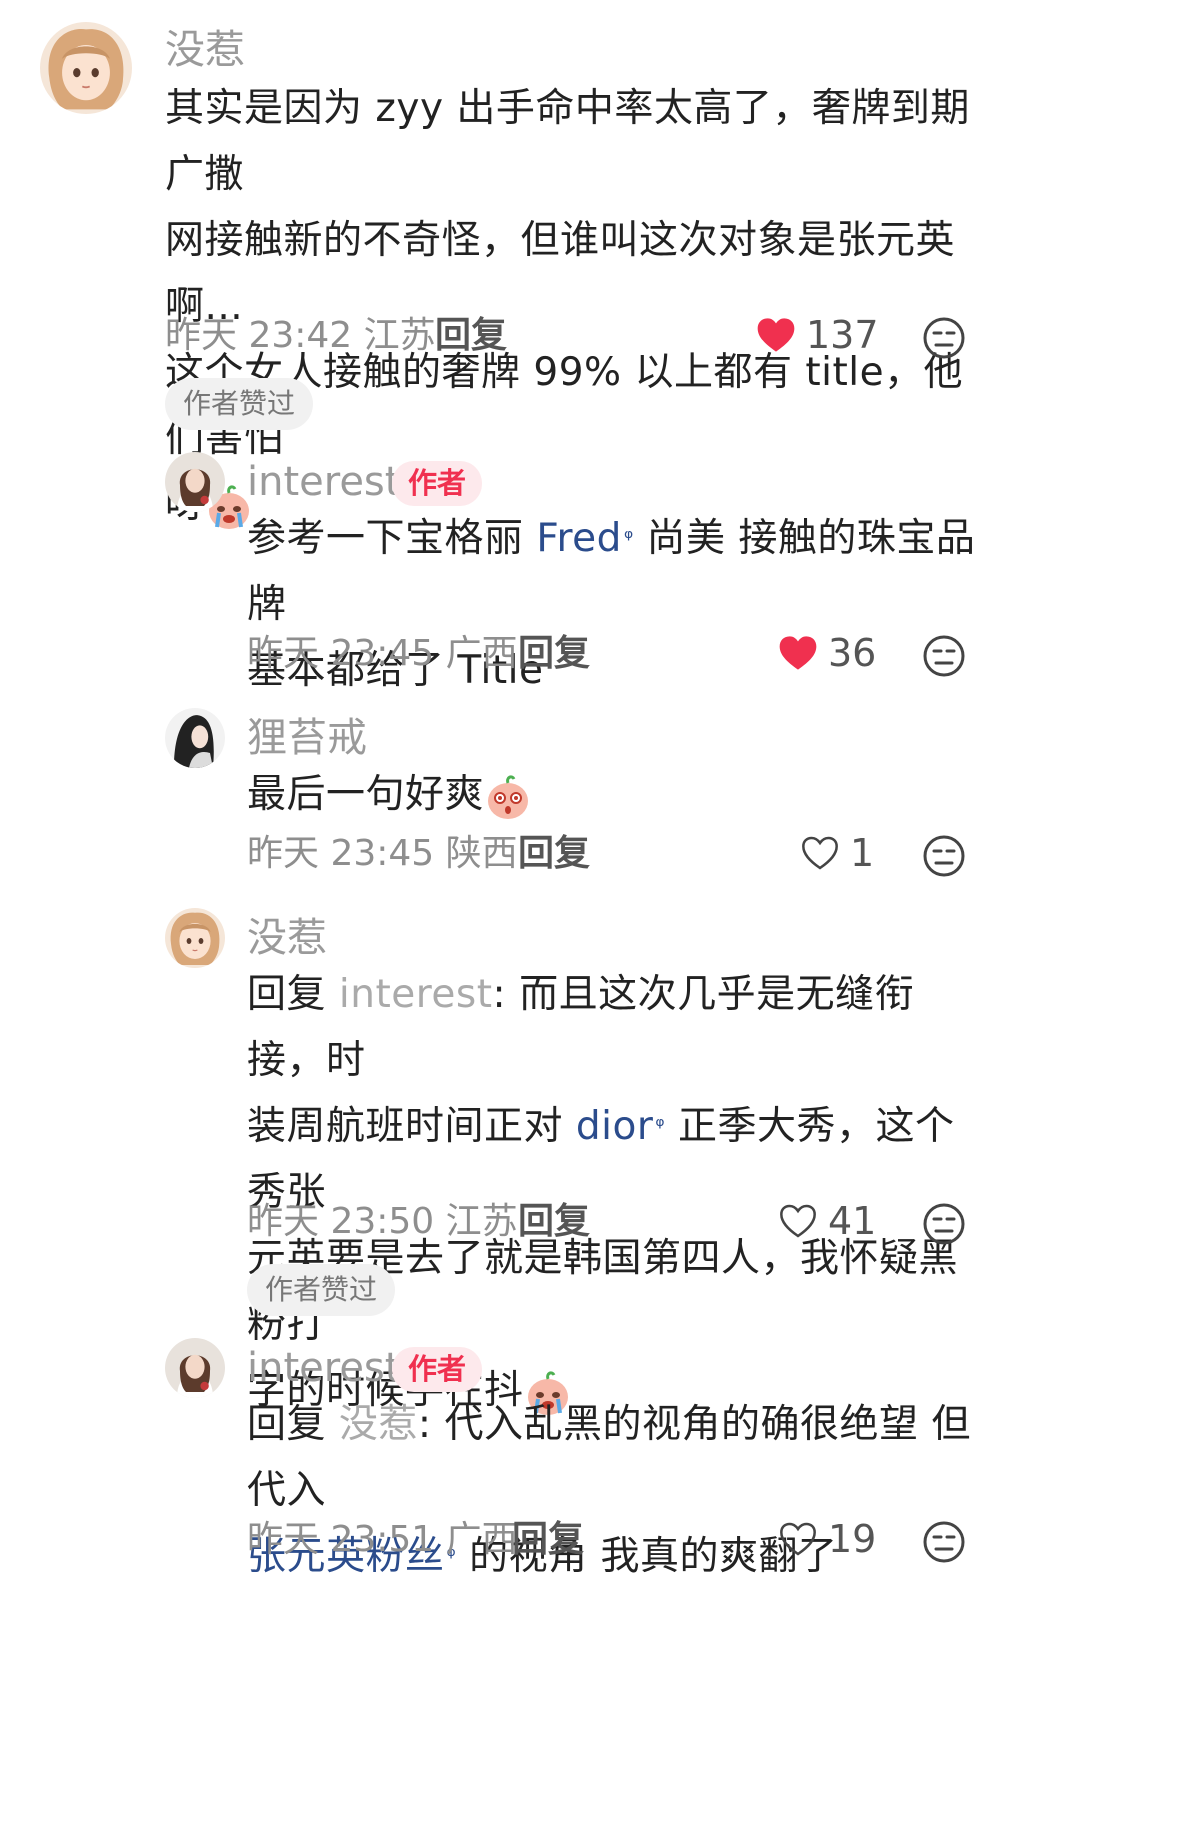  What do you see at coordinates (567, 141) in the screenshot?
I see `comment-text-line: 其实是因为 zyy 出手命中率太高了，奢牌到期广撒` at bounding box center [567, 141].